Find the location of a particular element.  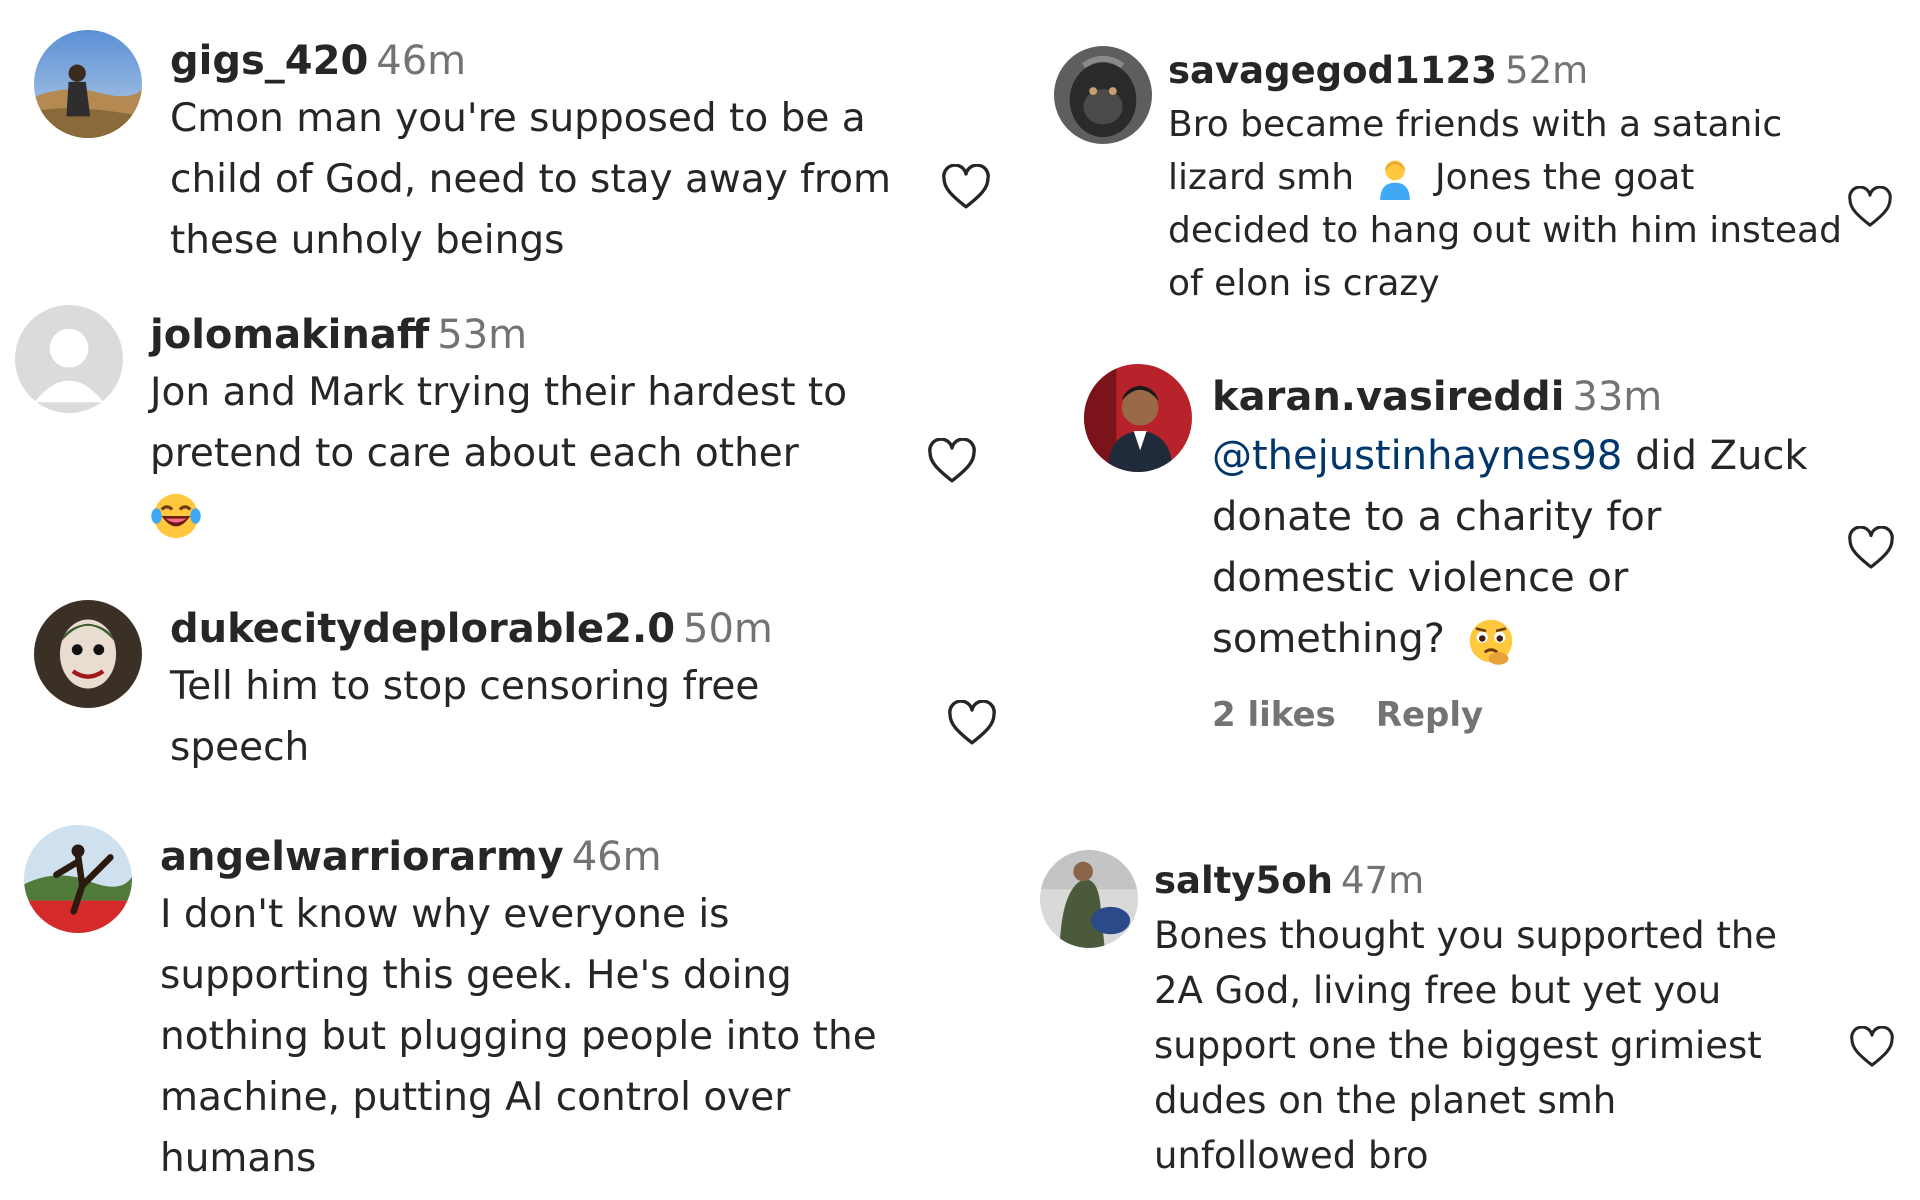

username: angelwarriorarmy is located at coordinates (362, 857).